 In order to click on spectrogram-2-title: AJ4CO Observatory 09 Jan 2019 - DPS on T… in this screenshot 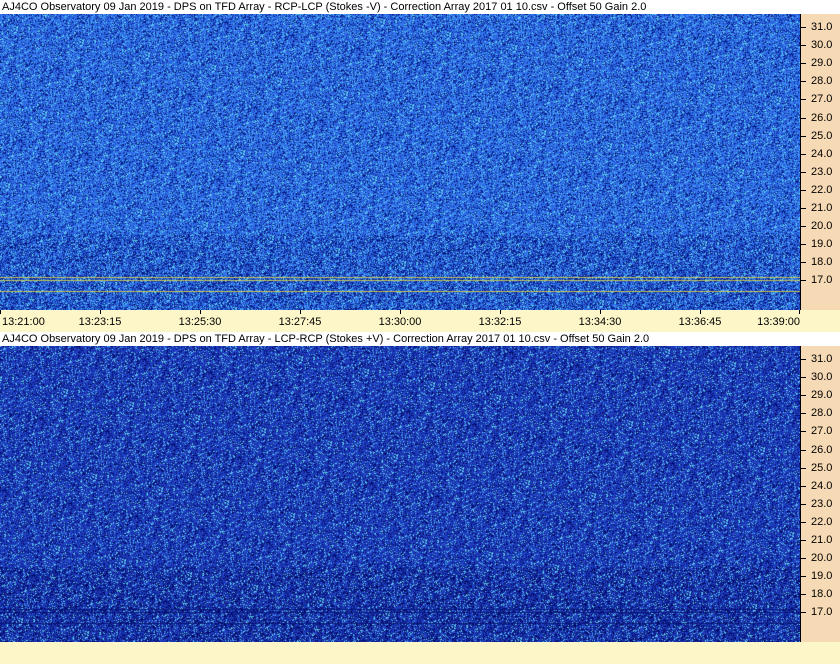, I will do `click(420, 339)`.